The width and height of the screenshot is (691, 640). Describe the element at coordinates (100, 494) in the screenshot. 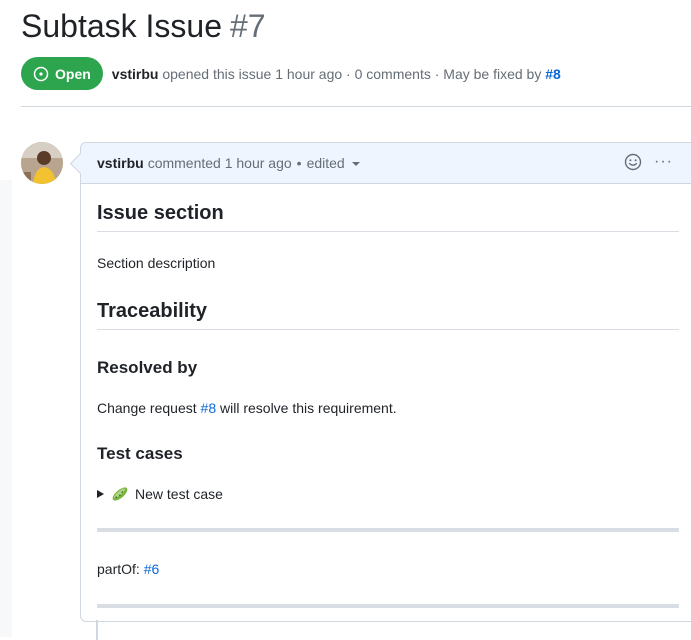

I see `triangle-right-icon` at that location.